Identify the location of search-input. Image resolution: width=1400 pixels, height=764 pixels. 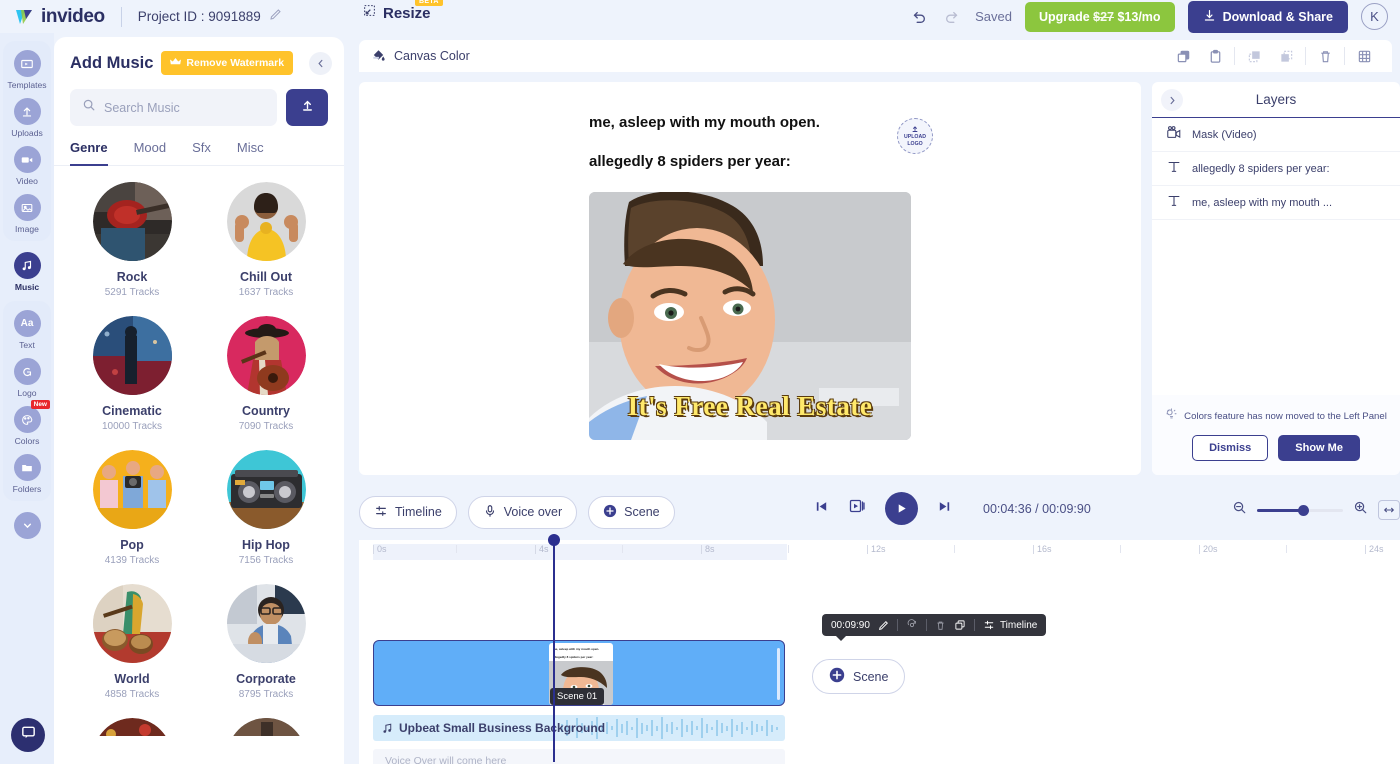
(184, 107).